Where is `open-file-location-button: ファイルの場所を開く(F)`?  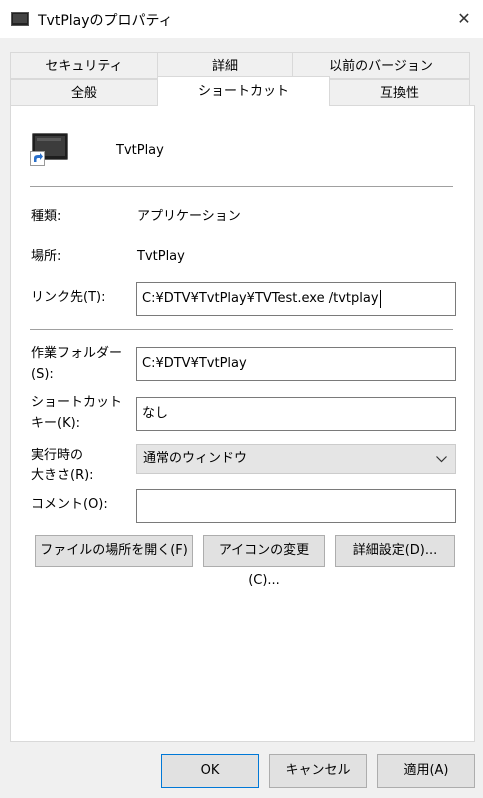
open-file-location-button: ファイルの場所を開く(F) is located at coordinates (114, 551).